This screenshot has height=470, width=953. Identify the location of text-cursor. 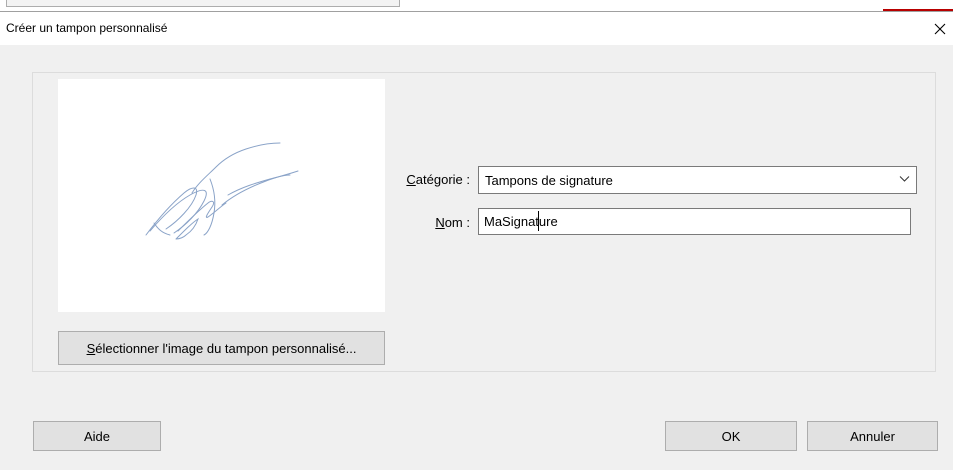
(538, 221).